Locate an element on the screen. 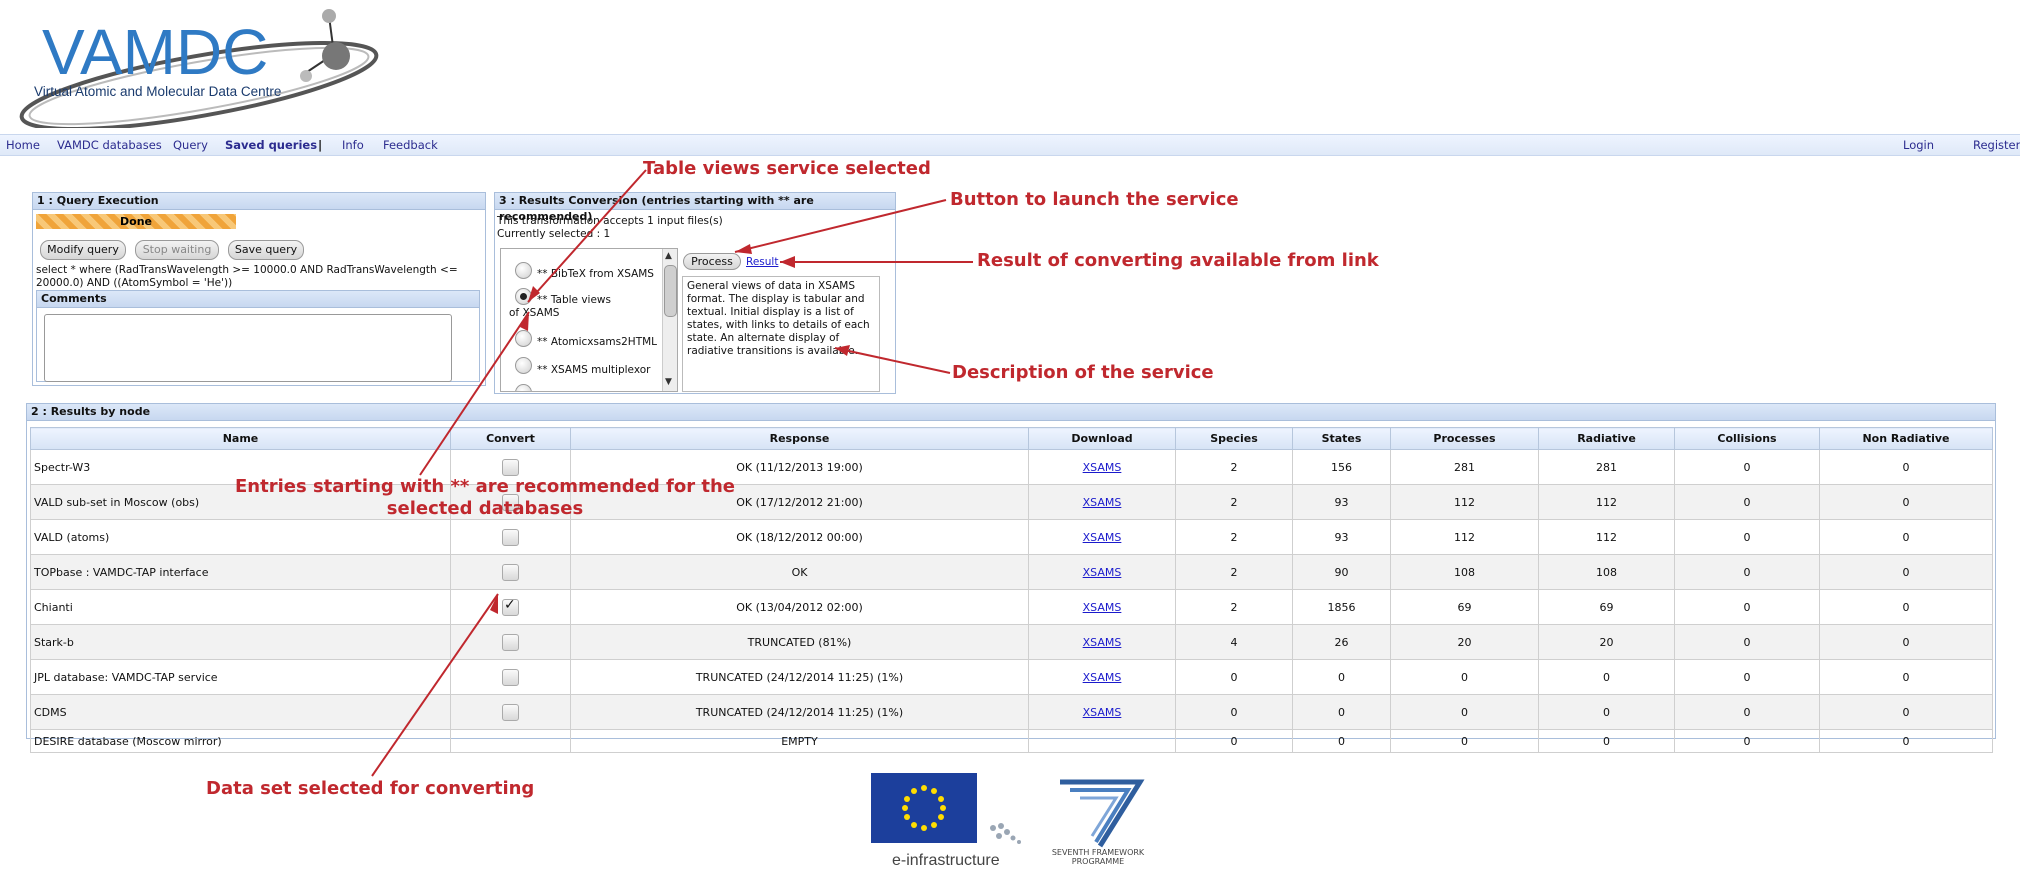  annotation-dataset: Data set selected for converting is located at coordinates (370, 788).